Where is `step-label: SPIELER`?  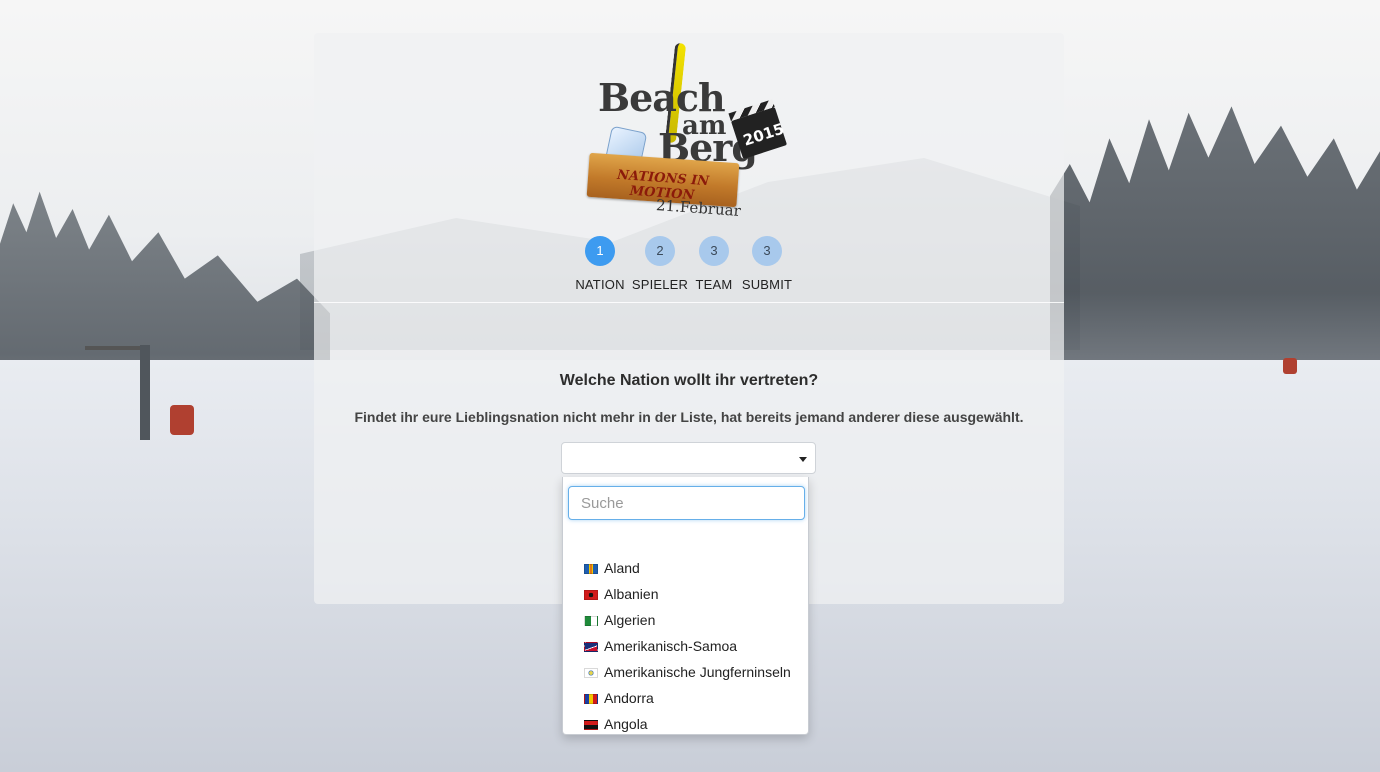
step-label: SPIELER is located at coordinates (660, 284).